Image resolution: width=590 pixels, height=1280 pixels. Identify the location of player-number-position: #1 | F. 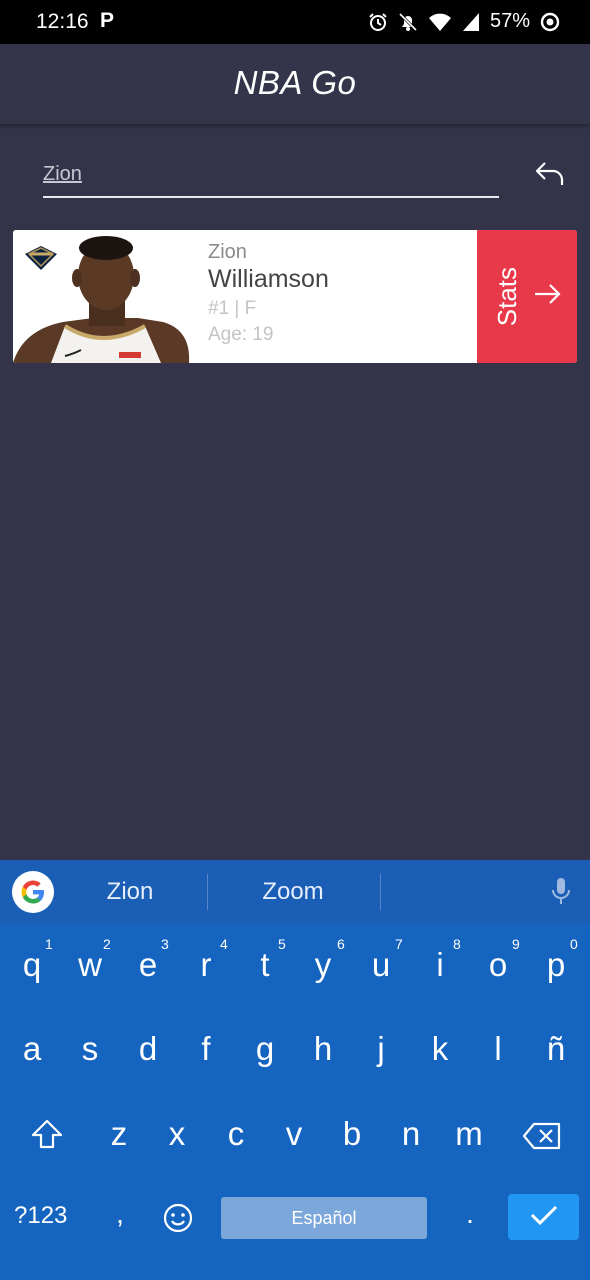
(232, 308).